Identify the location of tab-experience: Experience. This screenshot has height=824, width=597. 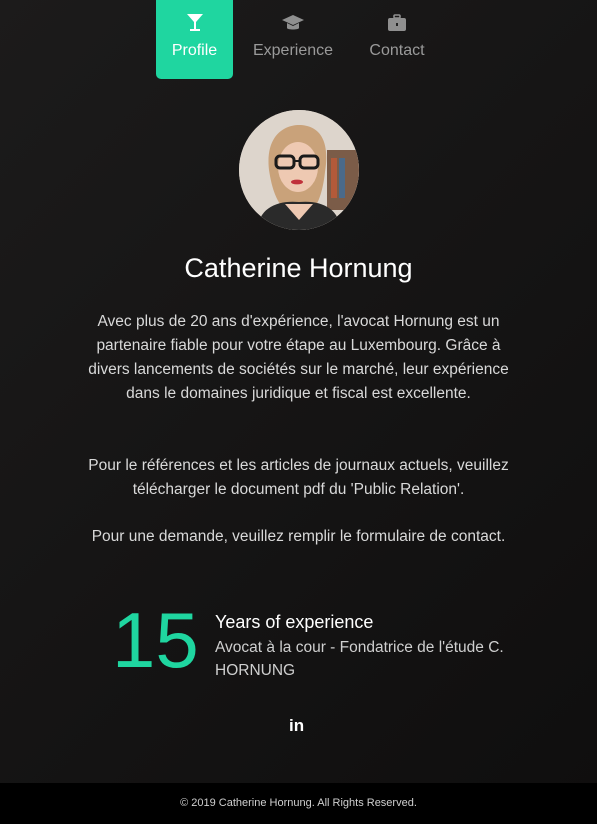
(293, 39).